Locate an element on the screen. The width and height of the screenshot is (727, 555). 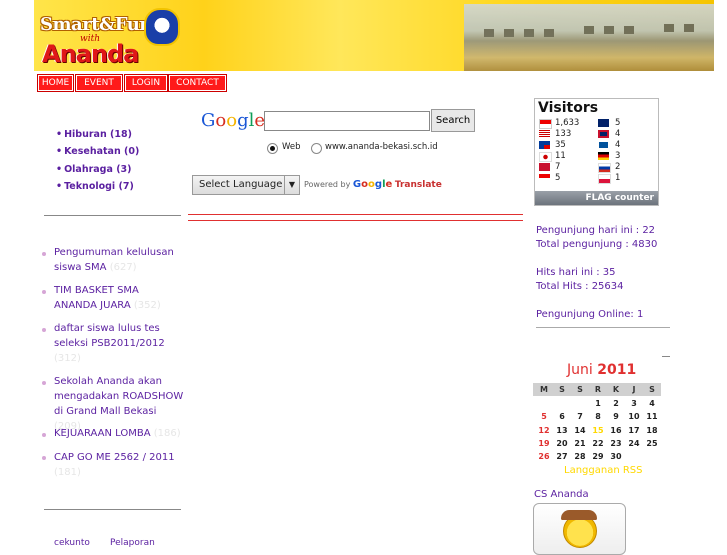
calendar-day: 14 is located at coordinates (580, 430).